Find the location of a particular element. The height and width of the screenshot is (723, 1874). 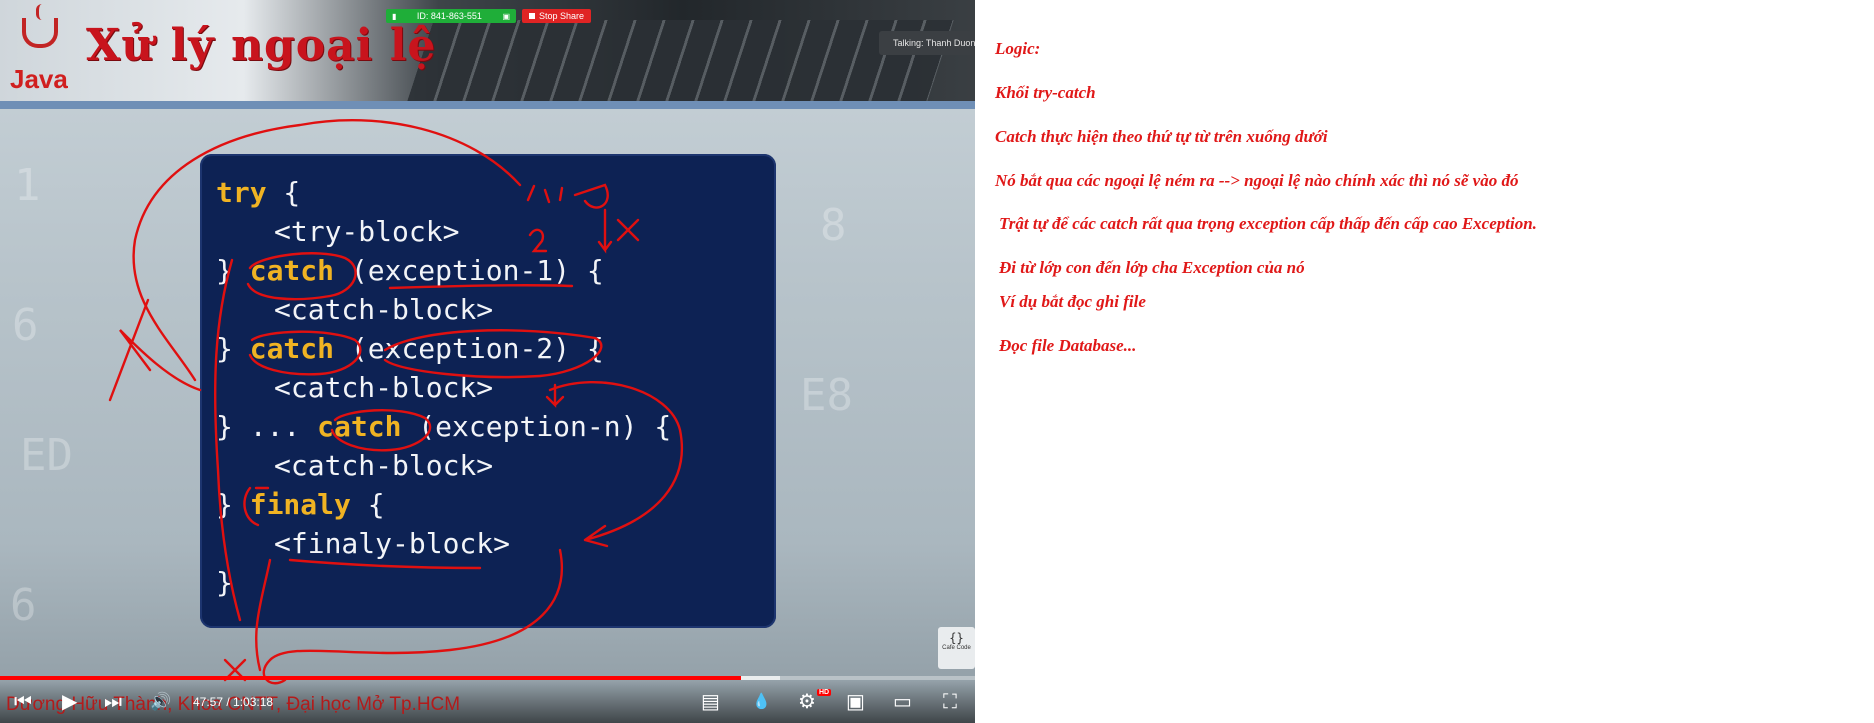

talking-indicator: Talking: Thanh Duong is located at coordinates (927, 43).